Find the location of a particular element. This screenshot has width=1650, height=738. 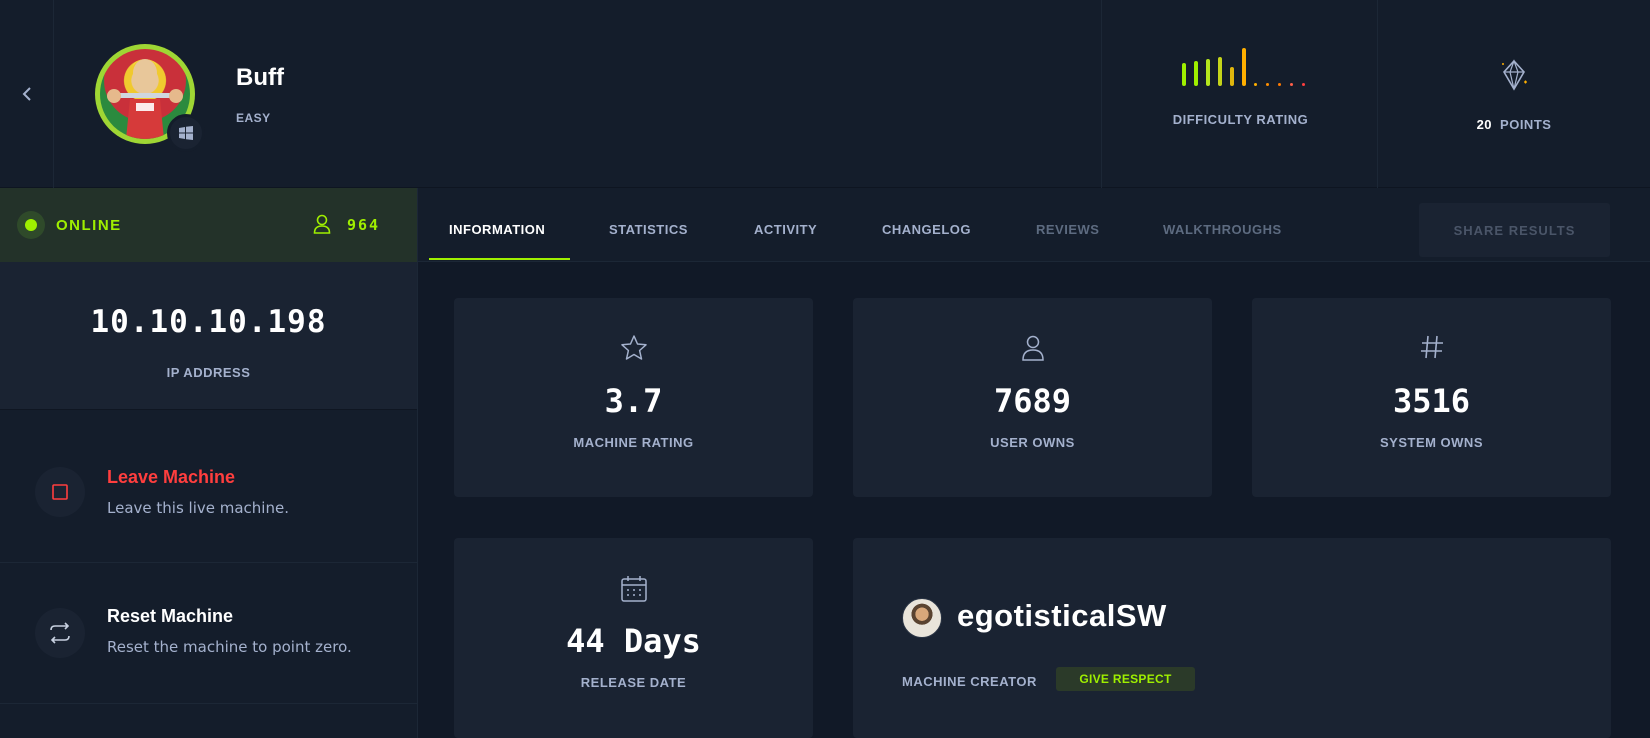

creator-avatar is located at coordinates (922, 618).